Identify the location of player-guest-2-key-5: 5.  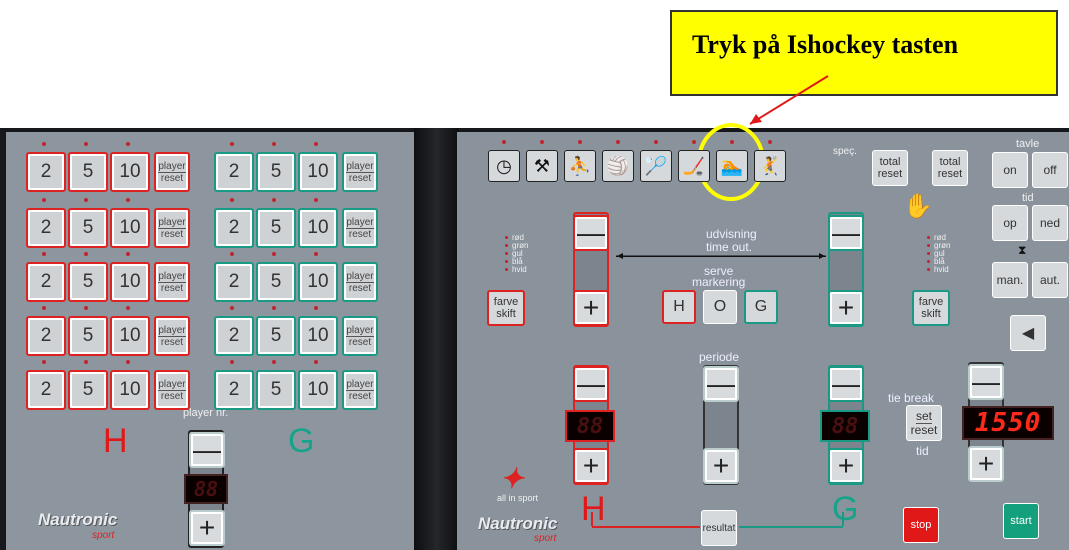
(276, 228).